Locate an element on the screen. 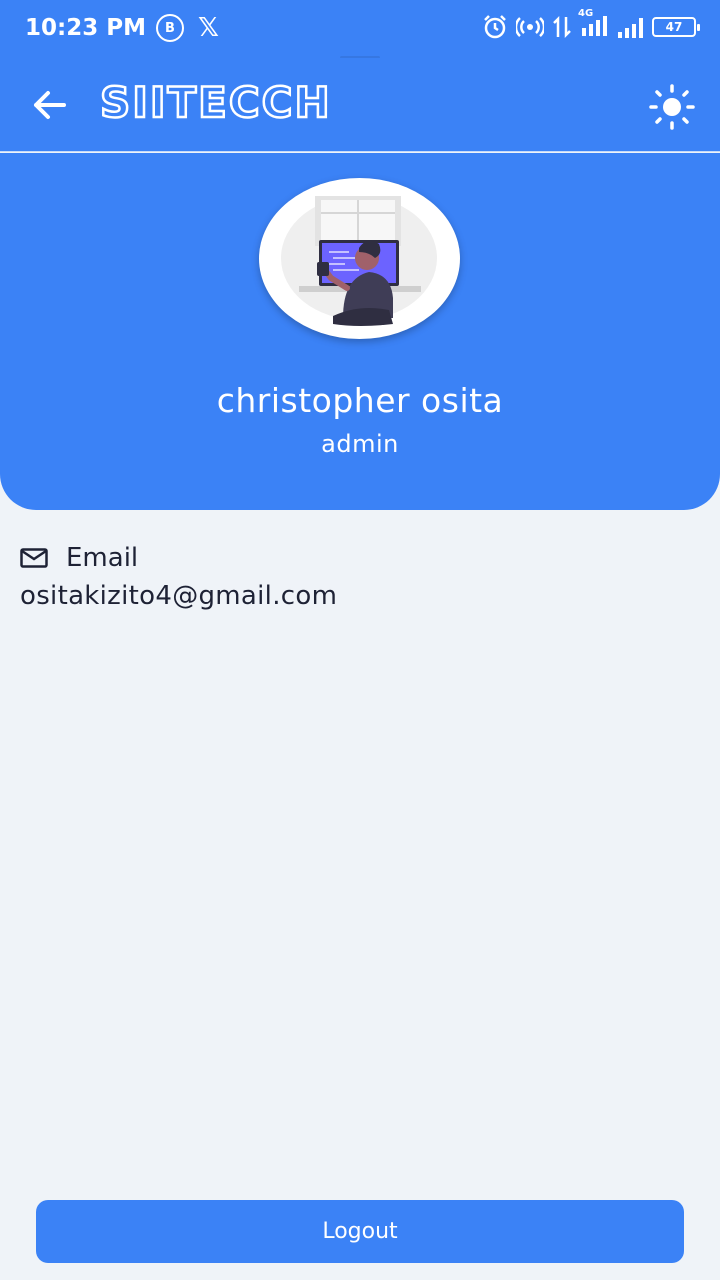 This screenshot has height=1280, width=720. signal-strength-2-icon is located at coordinates (630, 28).